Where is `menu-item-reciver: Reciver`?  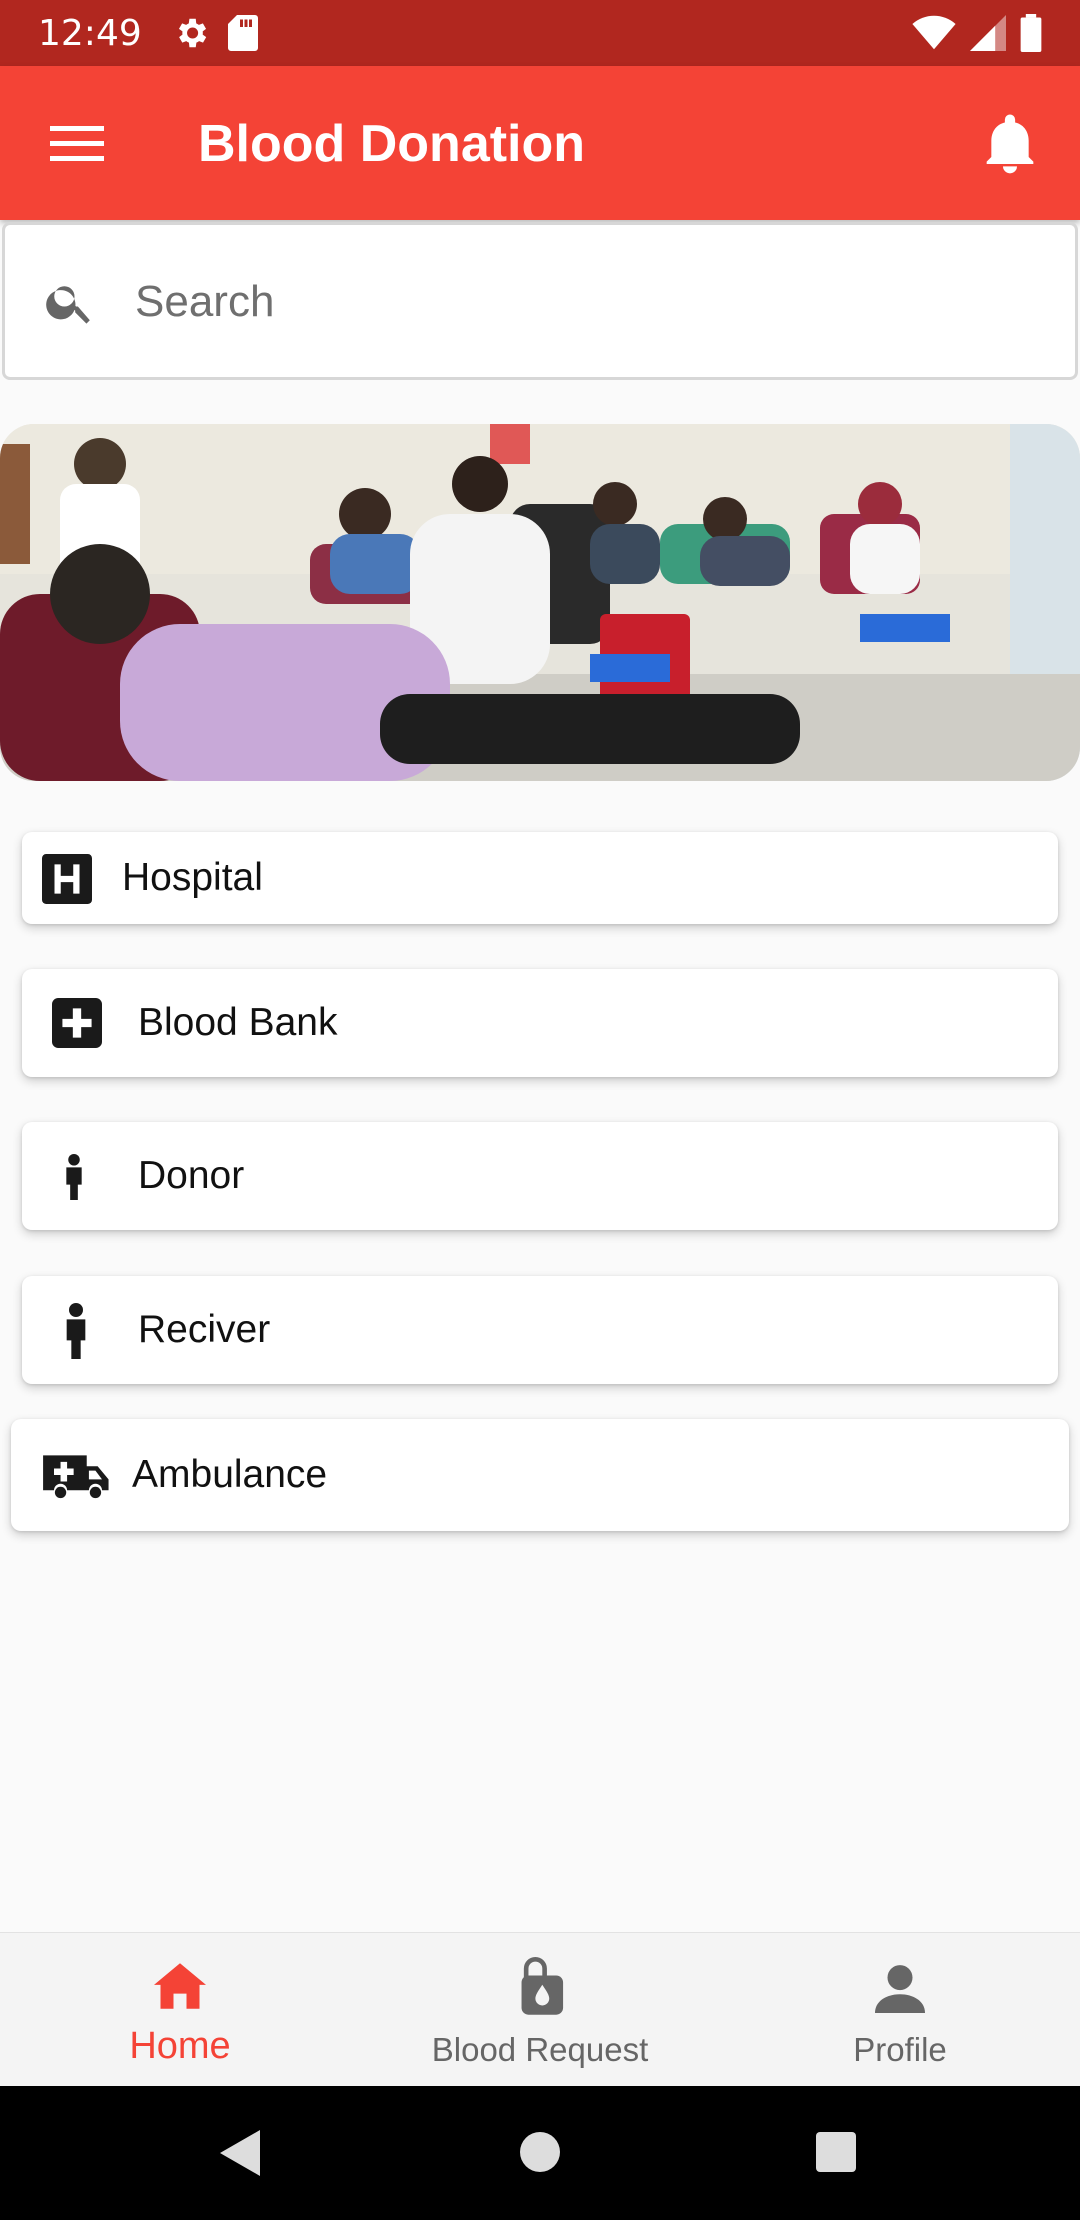 menu-item-reciver: Reciver is located at coordinates (540, 1330).